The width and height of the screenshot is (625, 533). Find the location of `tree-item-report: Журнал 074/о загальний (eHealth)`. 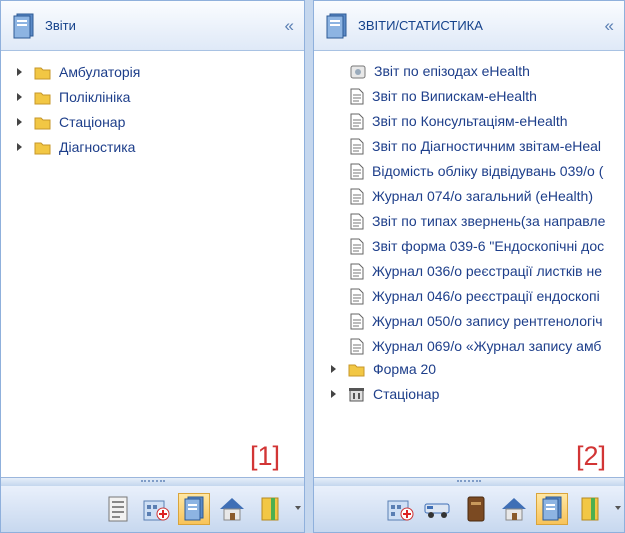

tree-item-report: Журнал 074/о загальний (eHealth) is located at coordinates (471, 196).